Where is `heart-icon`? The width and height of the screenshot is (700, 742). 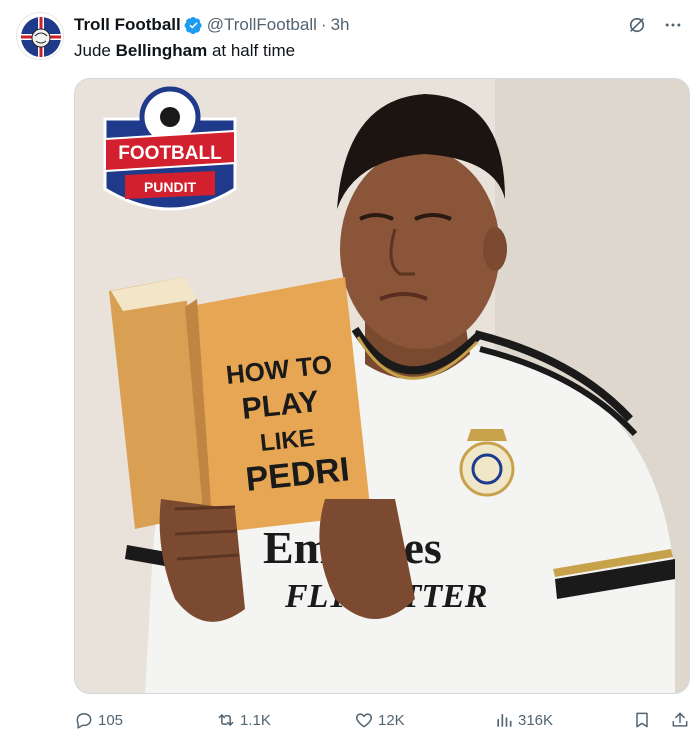 heart-icon is located at coordinates (364, 720).